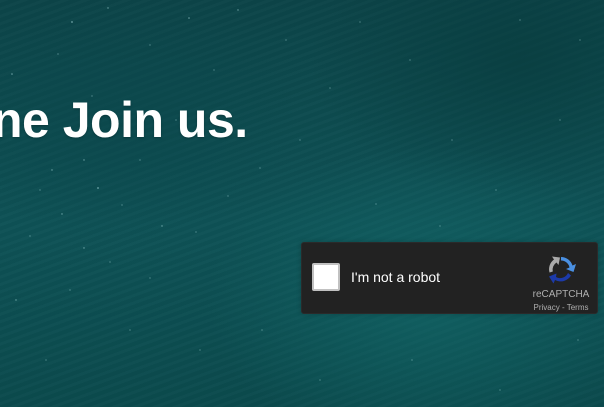 The image size is (604, 407). I want to click on recaptcha-checkbox-label: I'm not a robot, so click(396, 277).